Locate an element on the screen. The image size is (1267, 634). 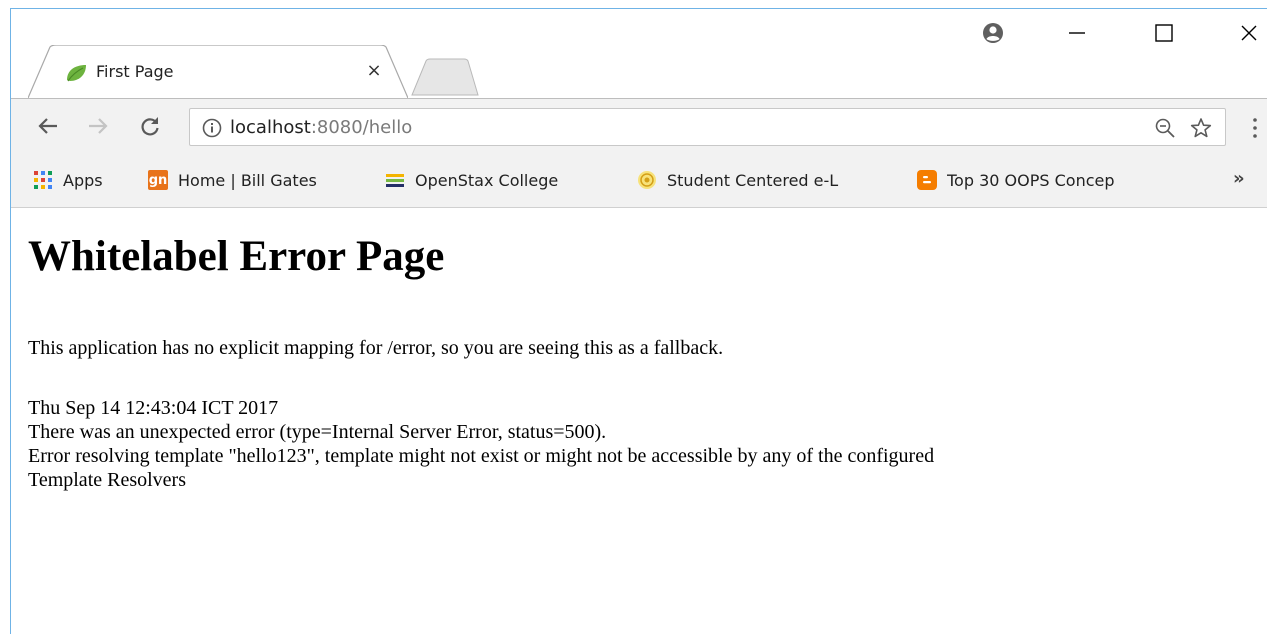
bookmark-student-centered: Student Centered e-L is located at coordinates (754, 180).